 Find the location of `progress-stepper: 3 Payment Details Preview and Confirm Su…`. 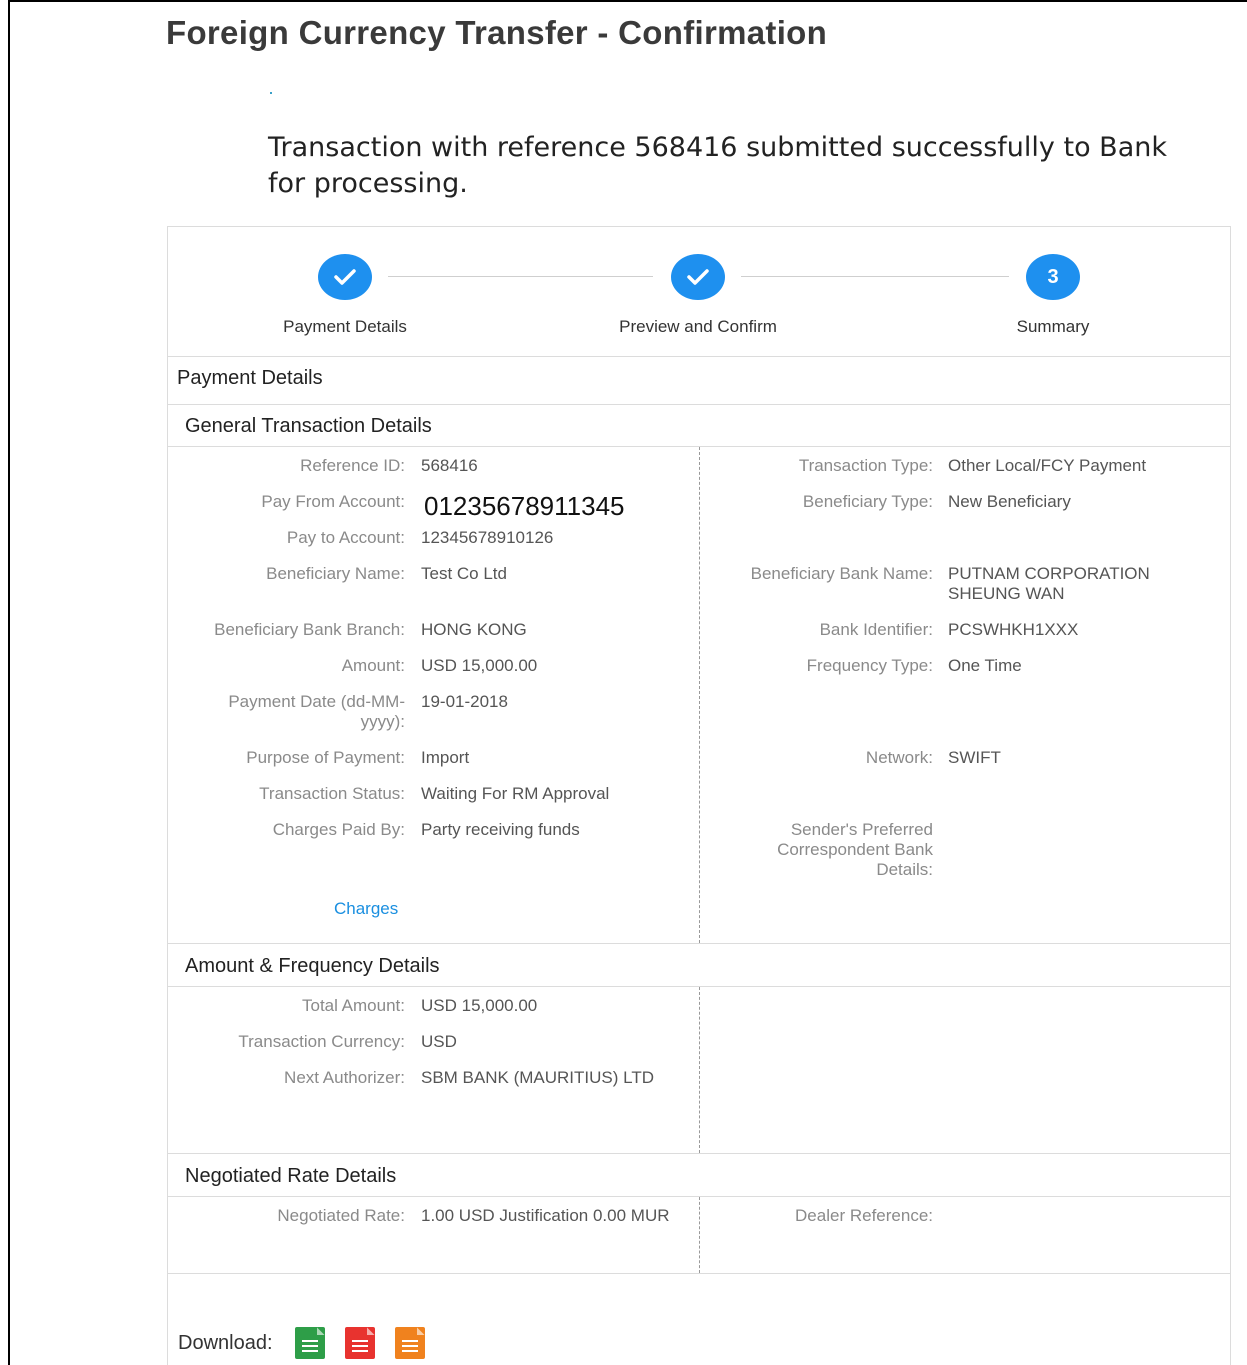

progress-stepper: 3 Payment Details Preview and Confirm Su… is located at coordinates (699, 292).